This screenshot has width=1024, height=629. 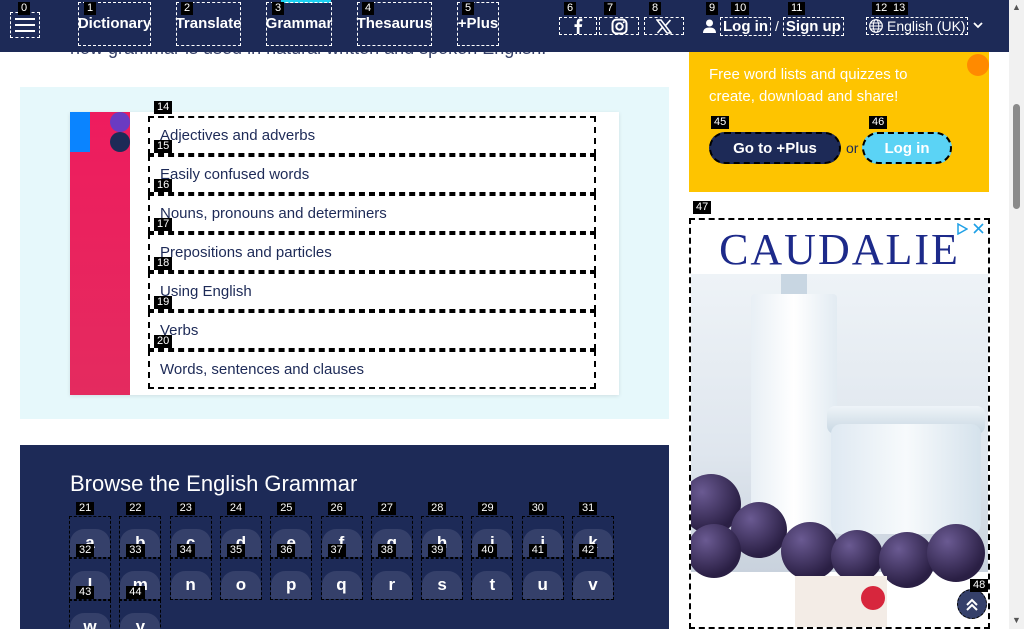 I want to click on browse-title: Browse the English Grammar, so click(x=214, y=483).